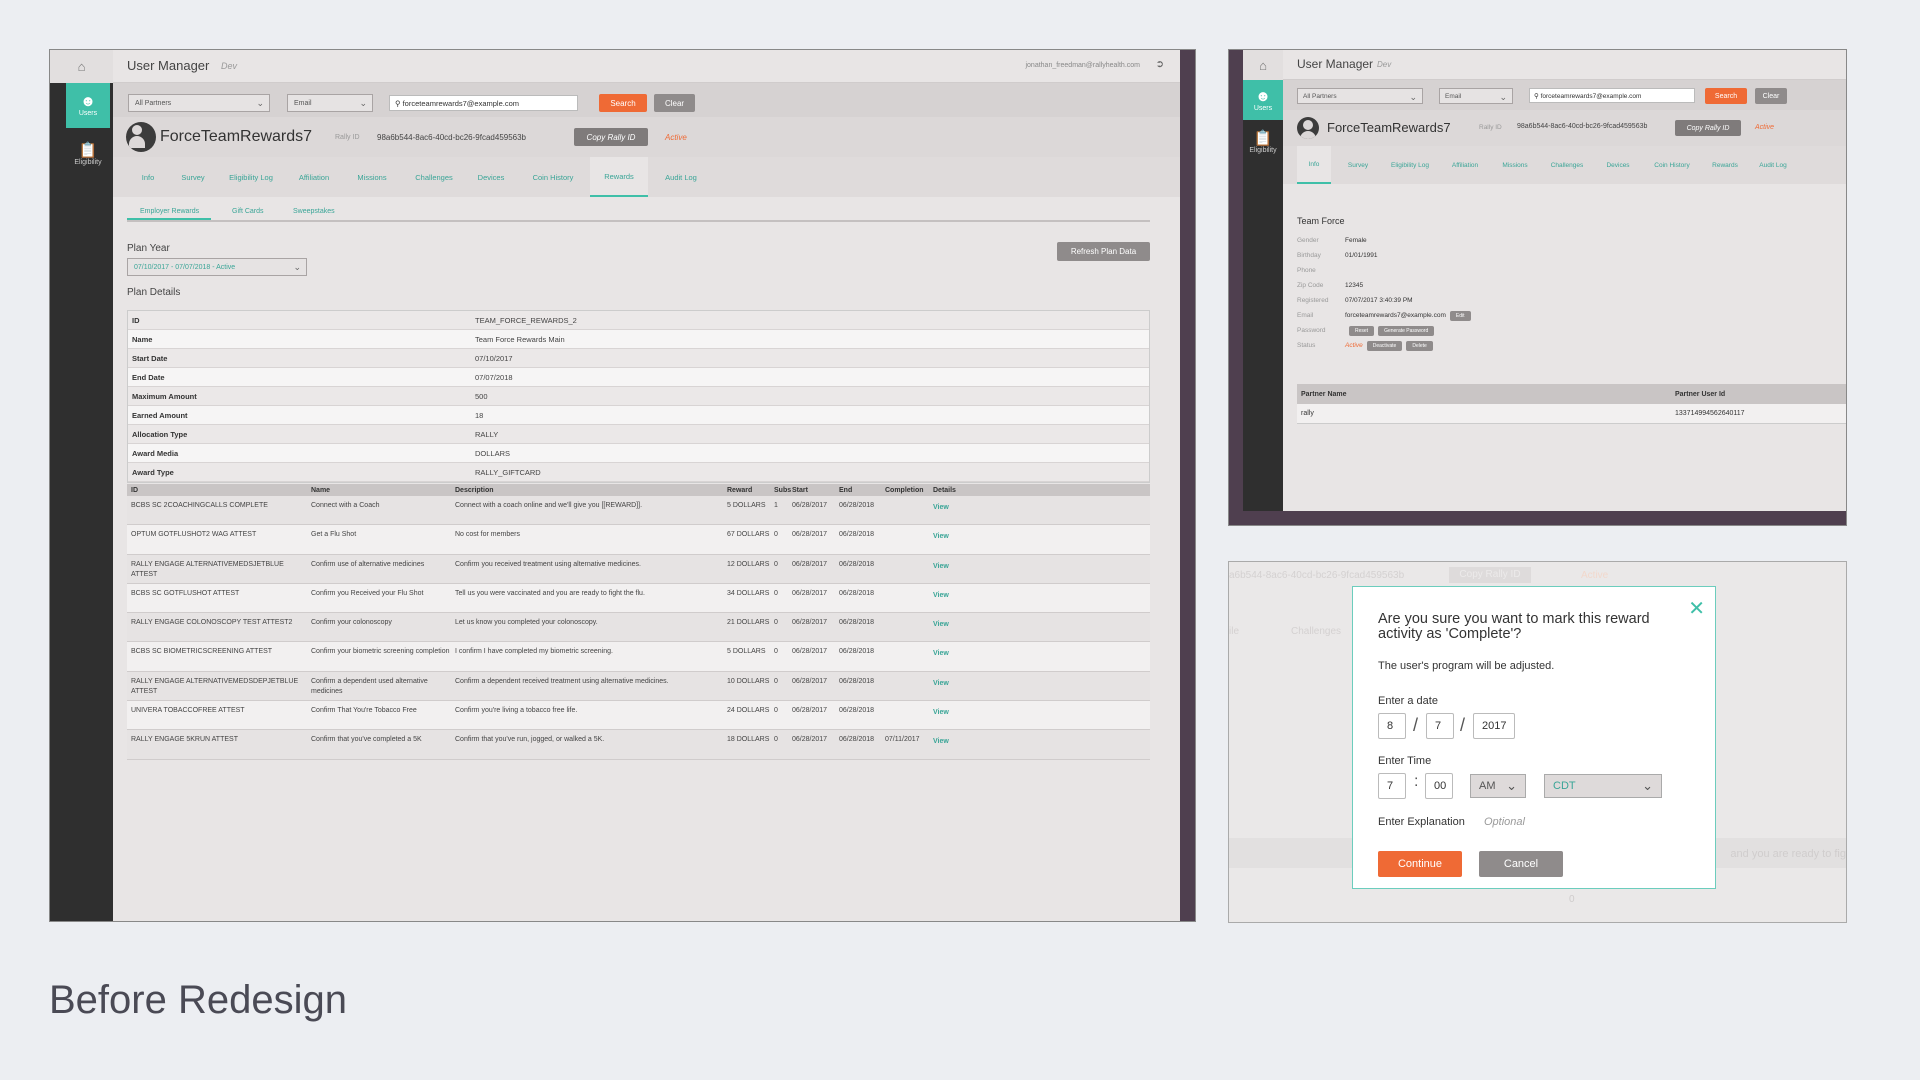 Image resolution: width=1920 pixels, height=1080 pixels. Describe the element at coordinates (1408, 701) in the screenshot. I see `date-label: Enter a date` at that location.